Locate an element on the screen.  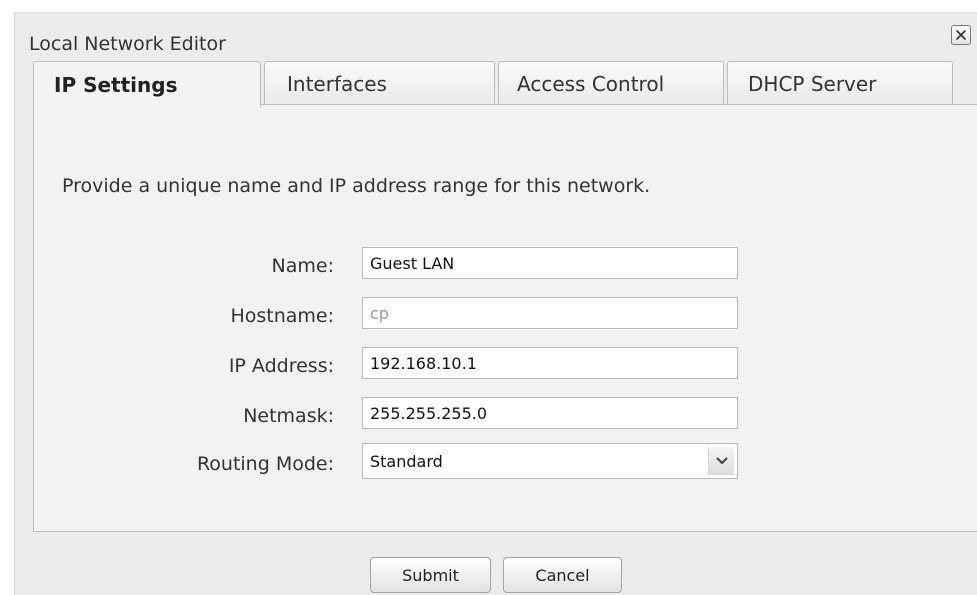
tab-label: DHCP Server is located at coordinates (812, 83).